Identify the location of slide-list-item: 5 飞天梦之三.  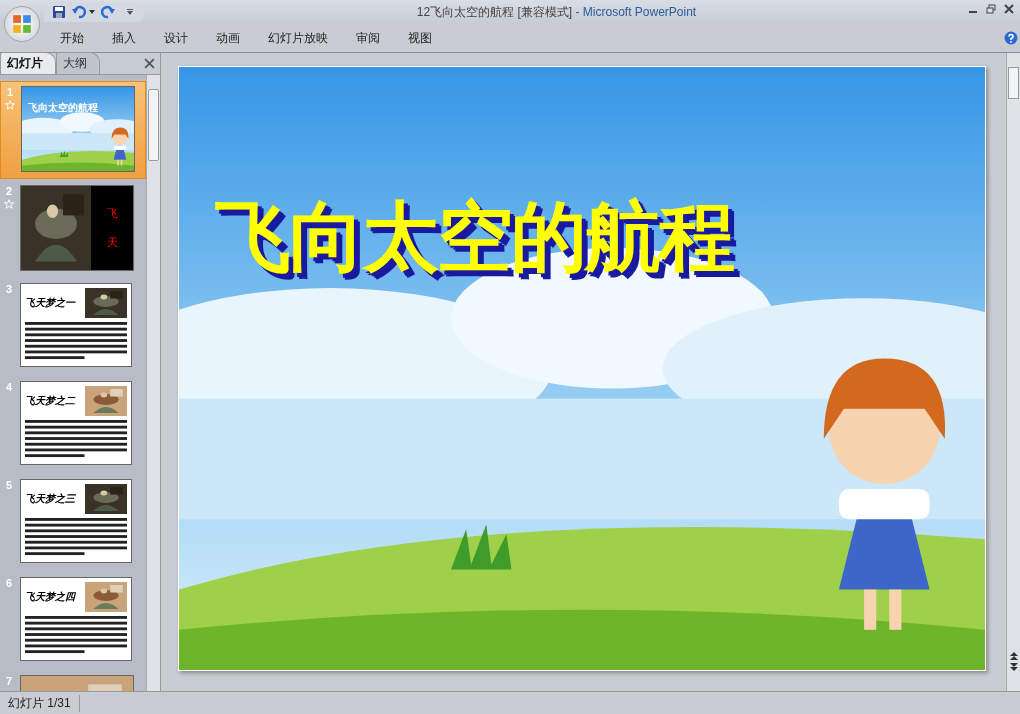
(73, 523).